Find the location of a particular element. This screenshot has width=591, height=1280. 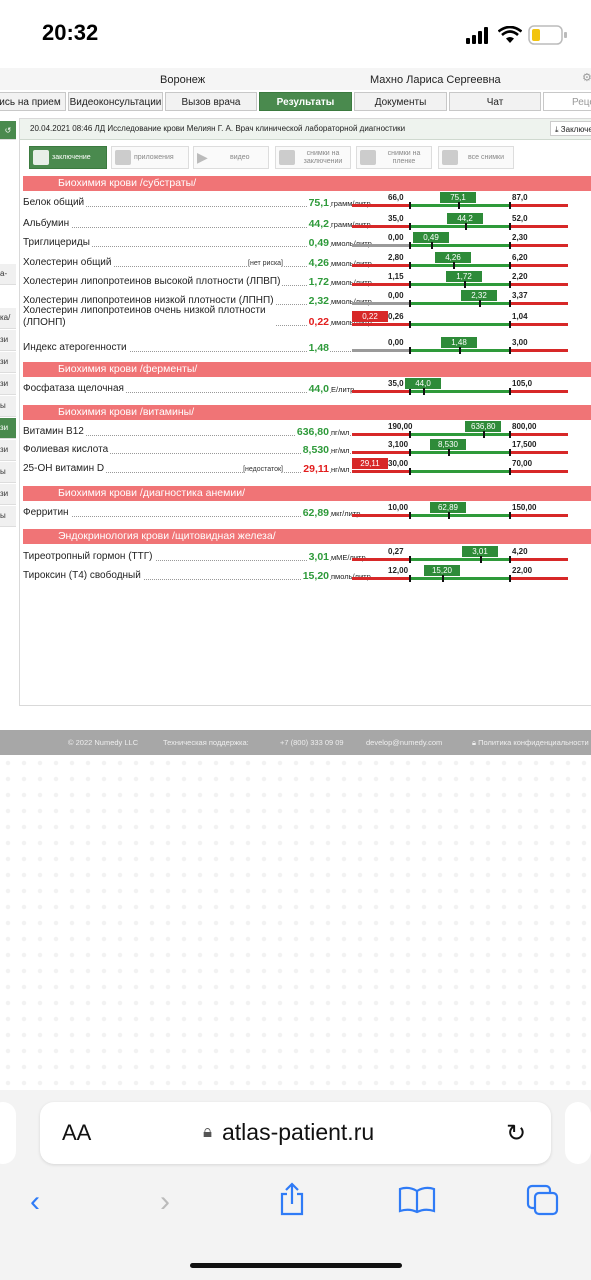

test-name: Витамин В12 is located at coordinates (54, 431).